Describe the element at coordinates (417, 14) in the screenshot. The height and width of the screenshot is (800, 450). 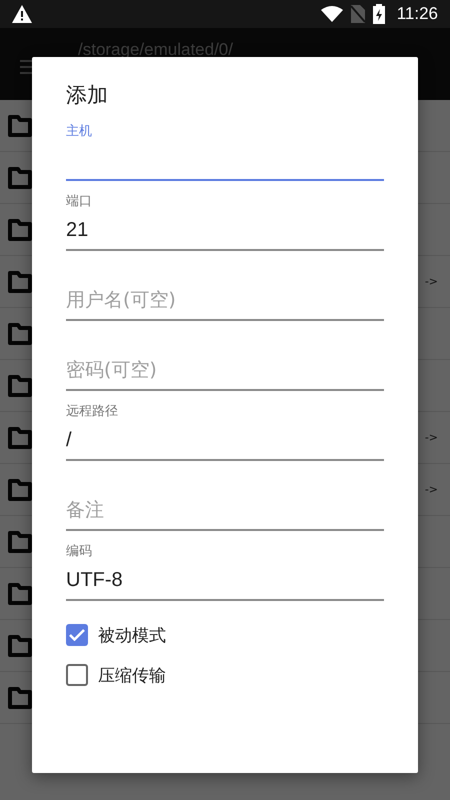
I see `clock-time: 11:26` at that location.